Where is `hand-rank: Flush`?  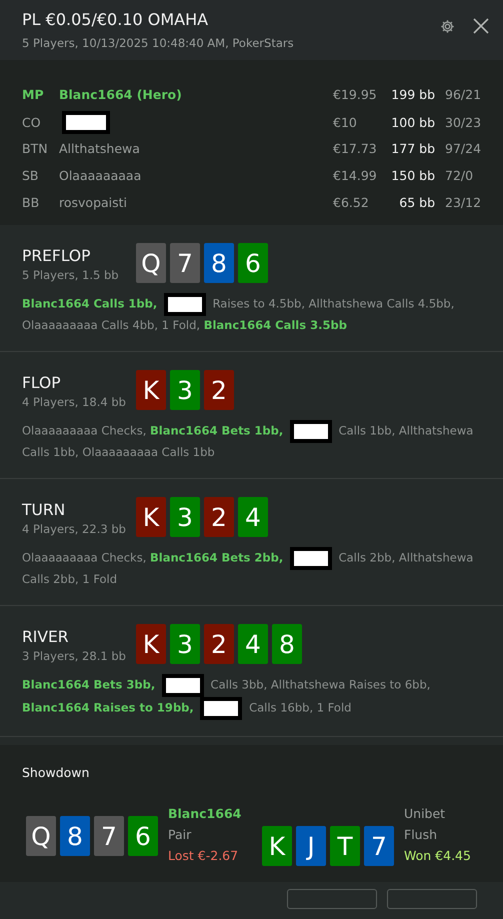
hand-rank: Flush is located at coordinates (421, 834).